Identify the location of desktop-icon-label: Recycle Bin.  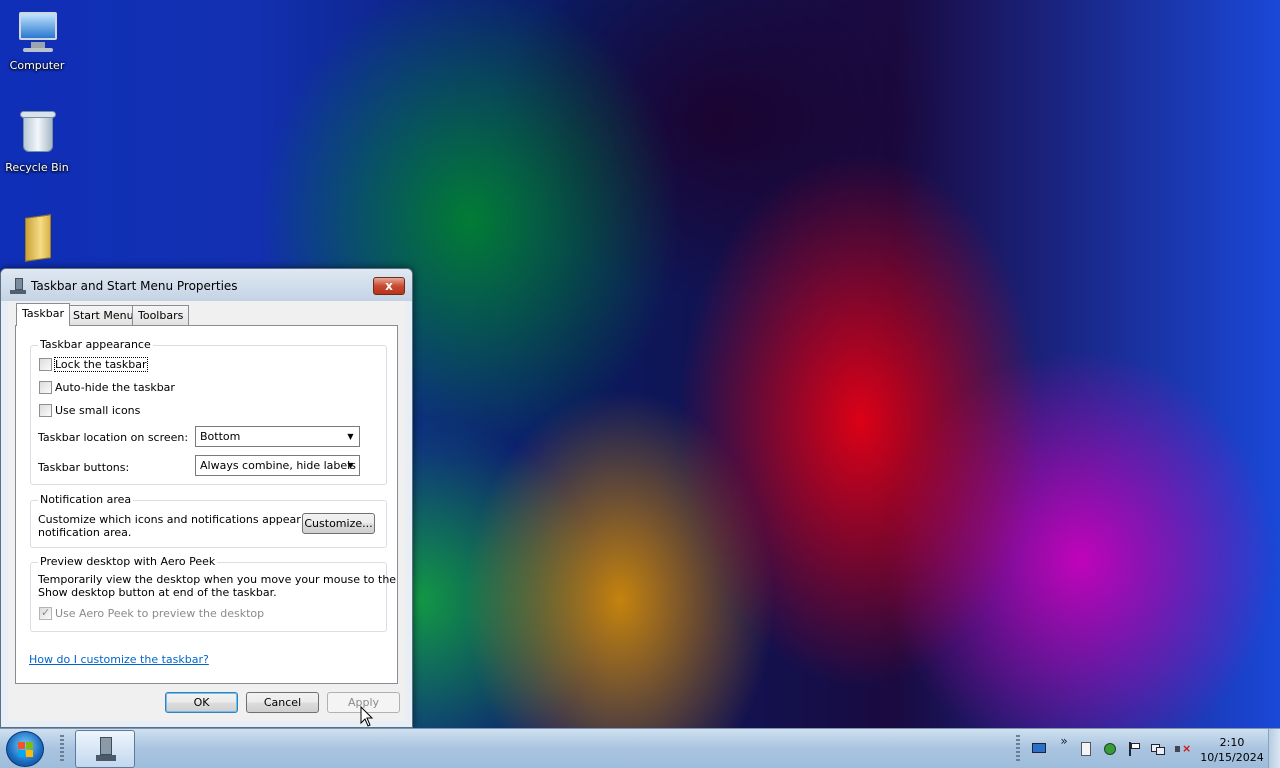
(37, 167).